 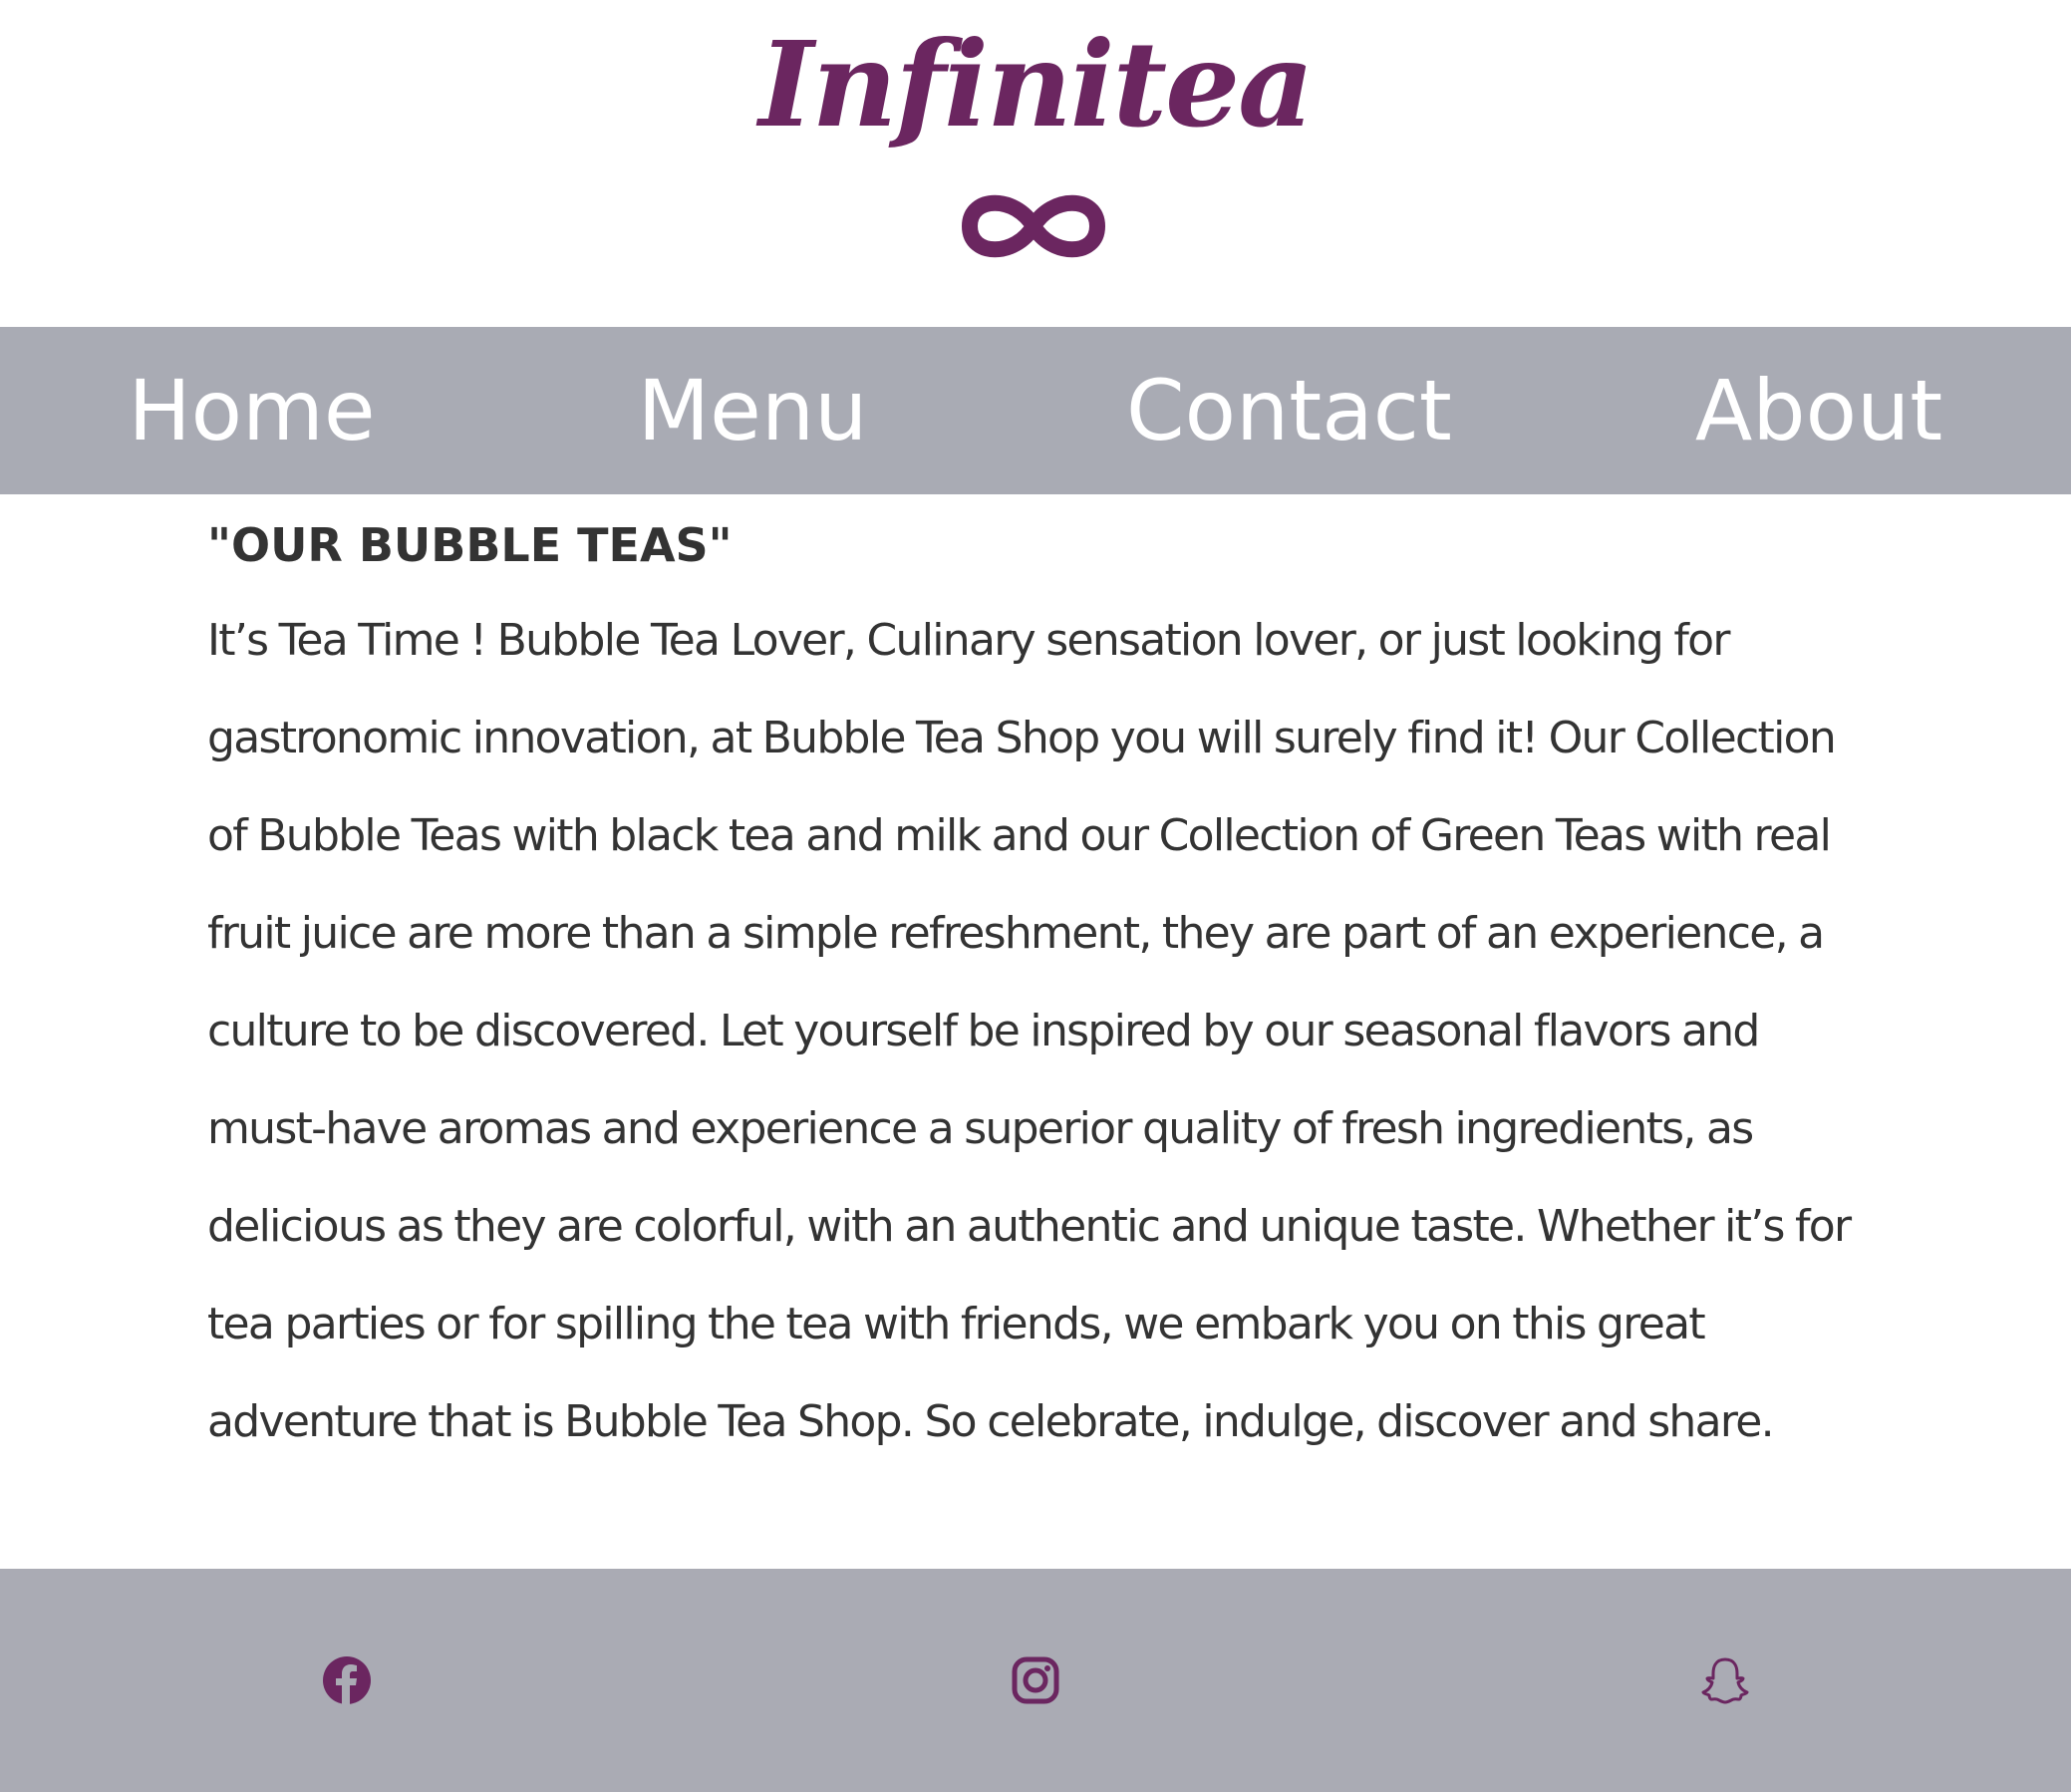 What do you see at coordinates (470, 545) in the screenshot?
I see `section-title: "OUR BUBBLE TEAS"` at bounding box center [470, 545].